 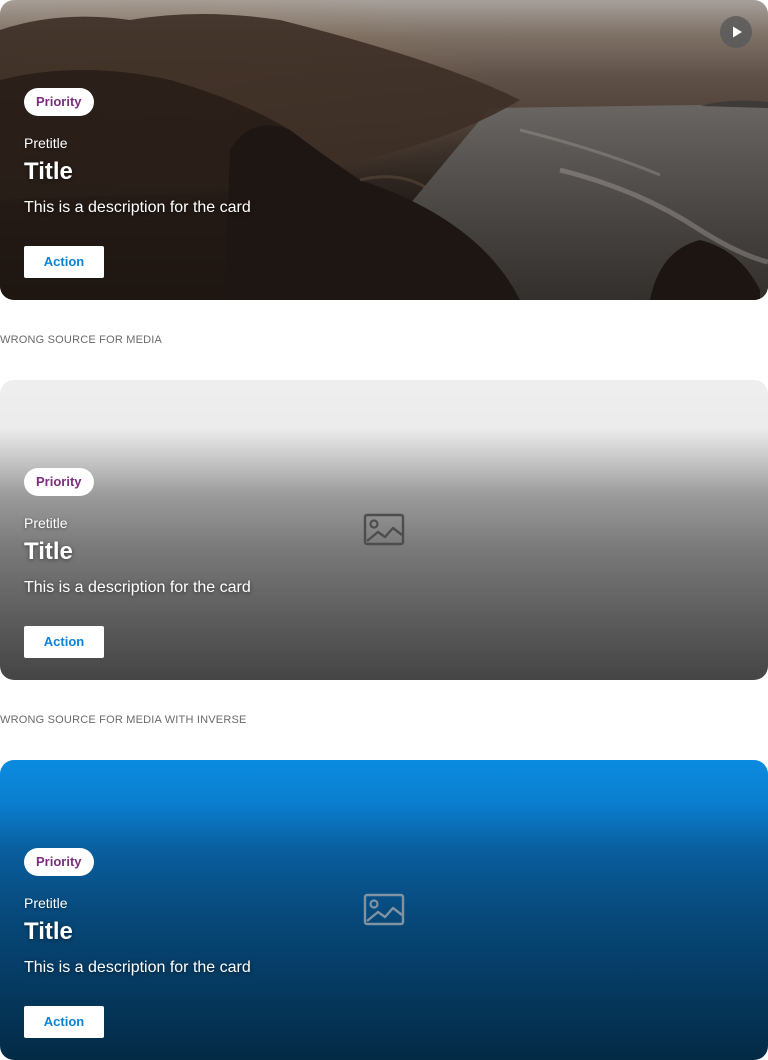 I want to click on play-button, so click(x=736, y=32).